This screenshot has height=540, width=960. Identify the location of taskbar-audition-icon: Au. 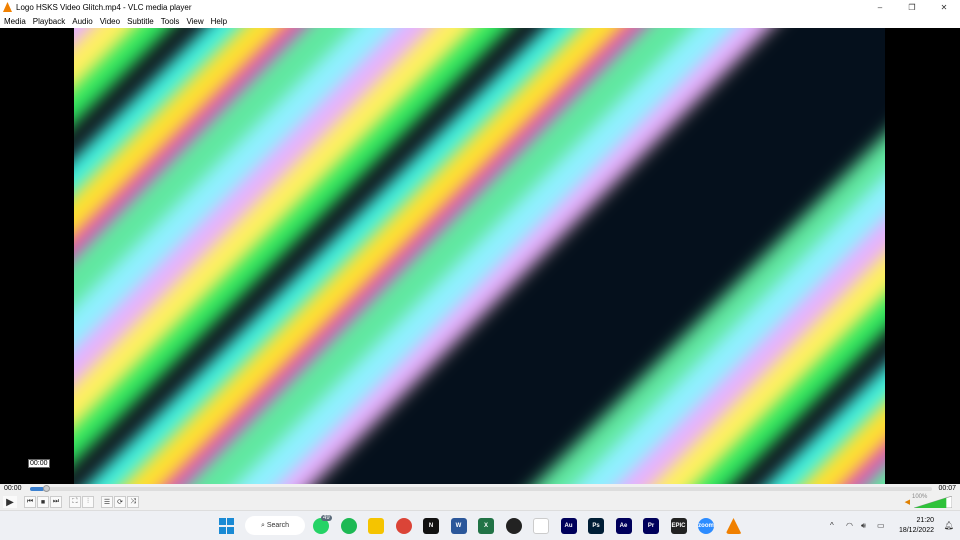
(568, 526).